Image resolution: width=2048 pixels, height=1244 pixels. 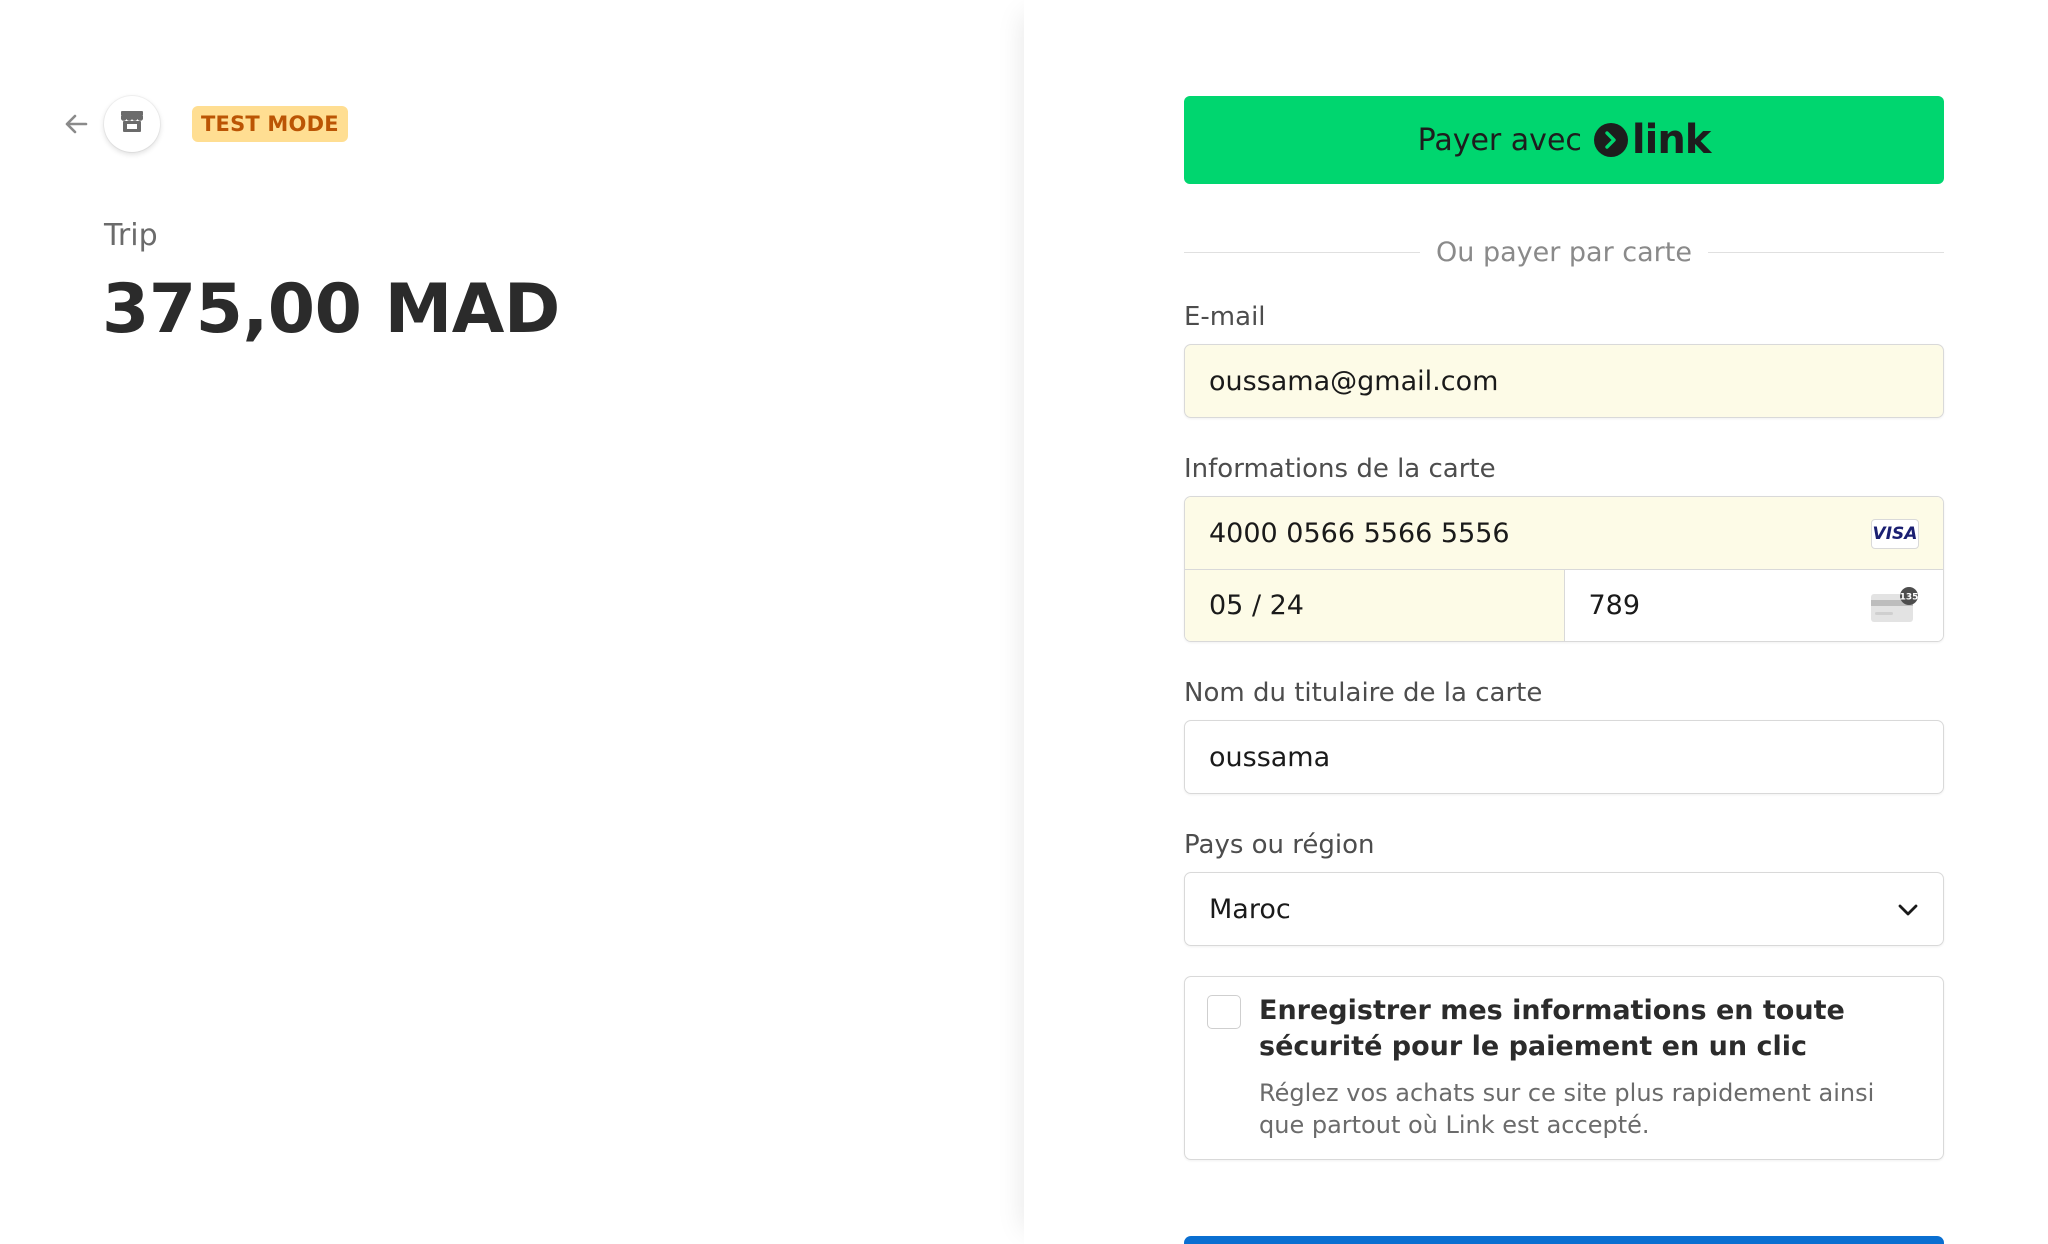 I want to click on store-button, so click(x=132, y=124).